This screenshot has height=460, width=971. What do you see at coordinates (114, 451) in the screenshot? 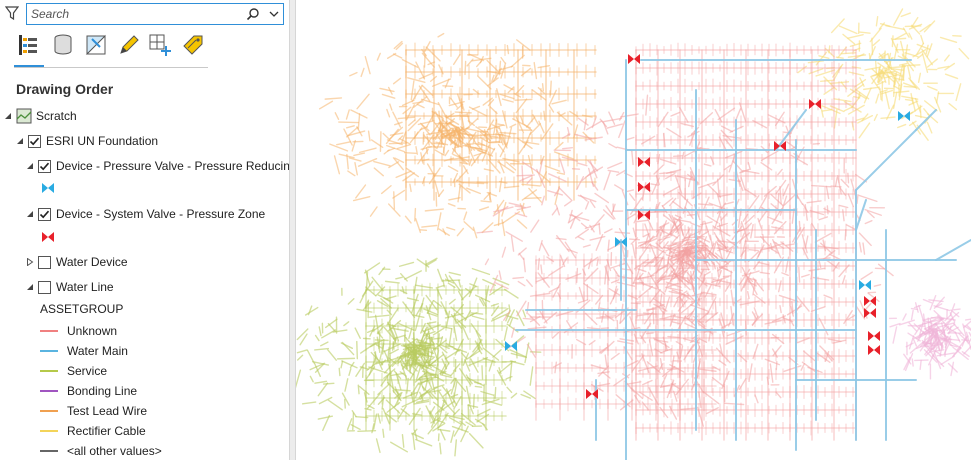
I see `legend-label: <all other values>` at bounding box center [114, 451].